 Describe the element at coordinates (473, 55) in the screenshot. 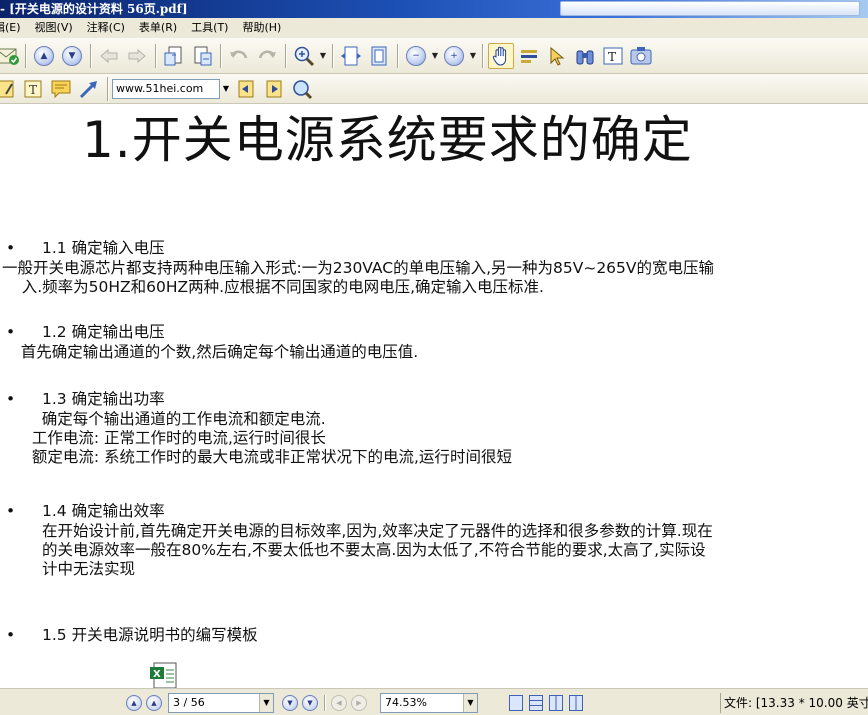

I see `zoom-in-dropdown-arrow: ▼` at that location.